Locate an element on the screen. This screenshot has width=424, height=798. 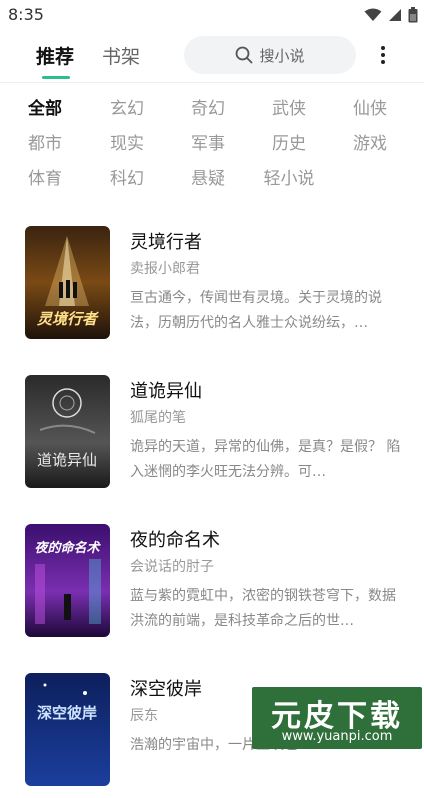
tab-active-indicator is located at coordinates (56, 77).